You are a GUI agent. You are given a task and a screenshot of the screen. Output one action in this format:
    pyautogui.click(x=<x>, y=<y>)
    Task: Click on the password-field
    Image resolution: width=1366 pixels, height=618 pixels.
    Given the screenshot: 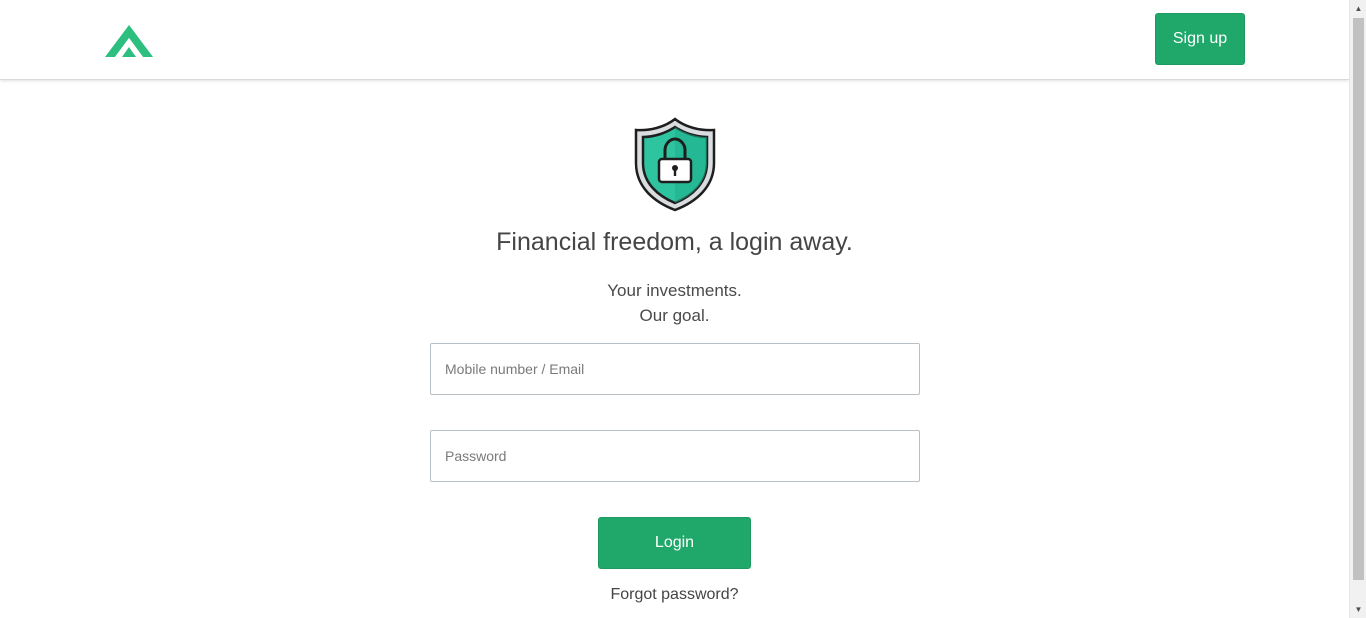 What is the action you would take?
    pyautogui.click(x=675, y=456)
    